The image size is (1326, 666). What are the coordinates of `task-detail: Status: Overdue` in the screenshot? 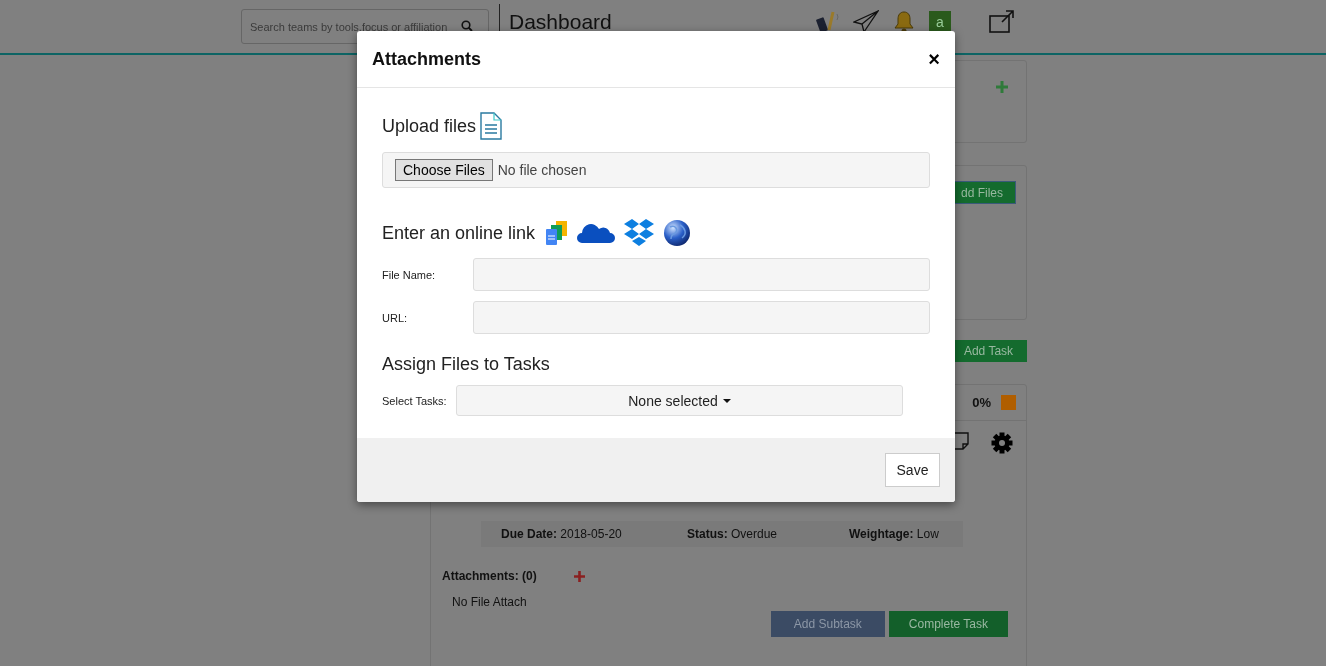 It's located at (733, 534).